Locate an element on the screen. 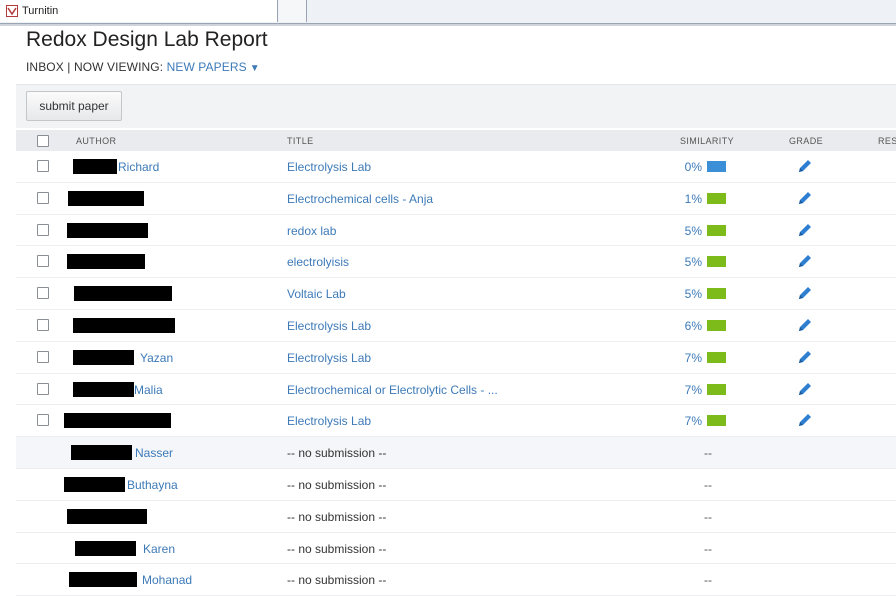 Image resolution: width=896 pixels, height=596 pixels. similarity-score: 6% is located at coordinates (710, 326).